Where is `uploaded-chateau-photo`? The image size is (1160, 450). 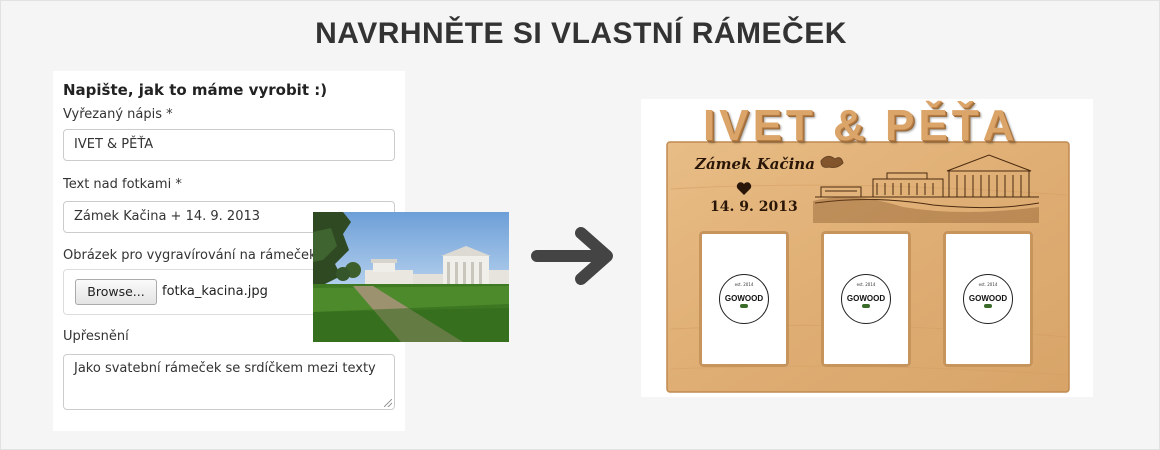
uploaded-chateau-photo is located at coordinates (411, 277).